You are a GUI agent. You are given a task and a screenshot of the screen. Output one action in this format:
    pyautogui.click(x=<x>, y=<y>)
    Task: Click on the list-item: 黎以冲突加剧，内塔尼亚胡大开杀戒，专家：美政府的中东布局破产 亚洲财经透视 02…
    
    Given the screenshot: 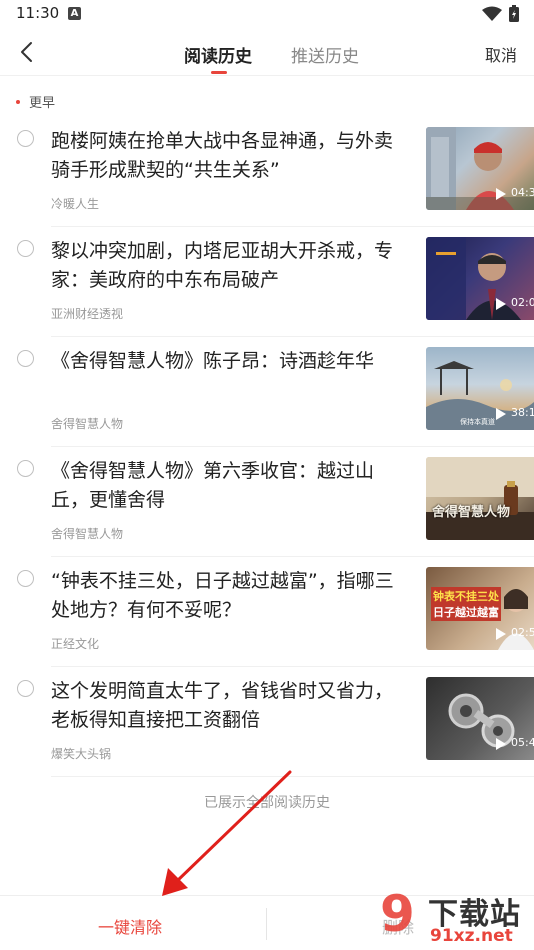 What is the action you would take?
    pyautogui.click(x=267, y=282)
    